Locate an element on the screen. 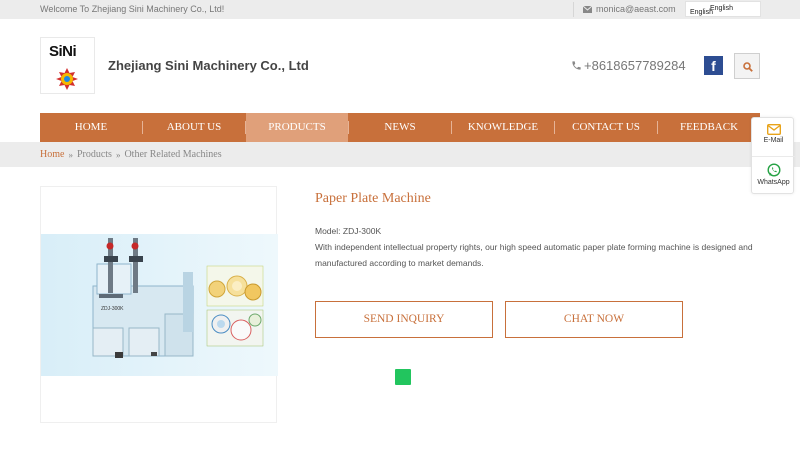 This screenshot has width=800, height=450. language-option: English is located at coordinates (721, 8).